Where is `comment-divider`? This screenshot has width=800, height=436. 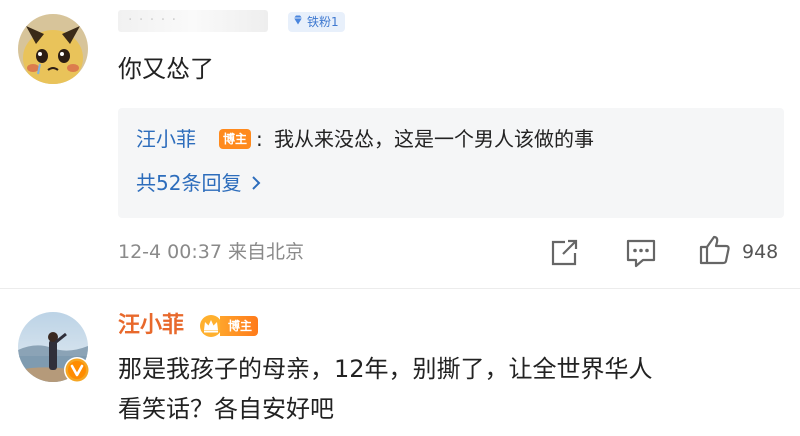 comment-divider is located at coordinates (400, 288).